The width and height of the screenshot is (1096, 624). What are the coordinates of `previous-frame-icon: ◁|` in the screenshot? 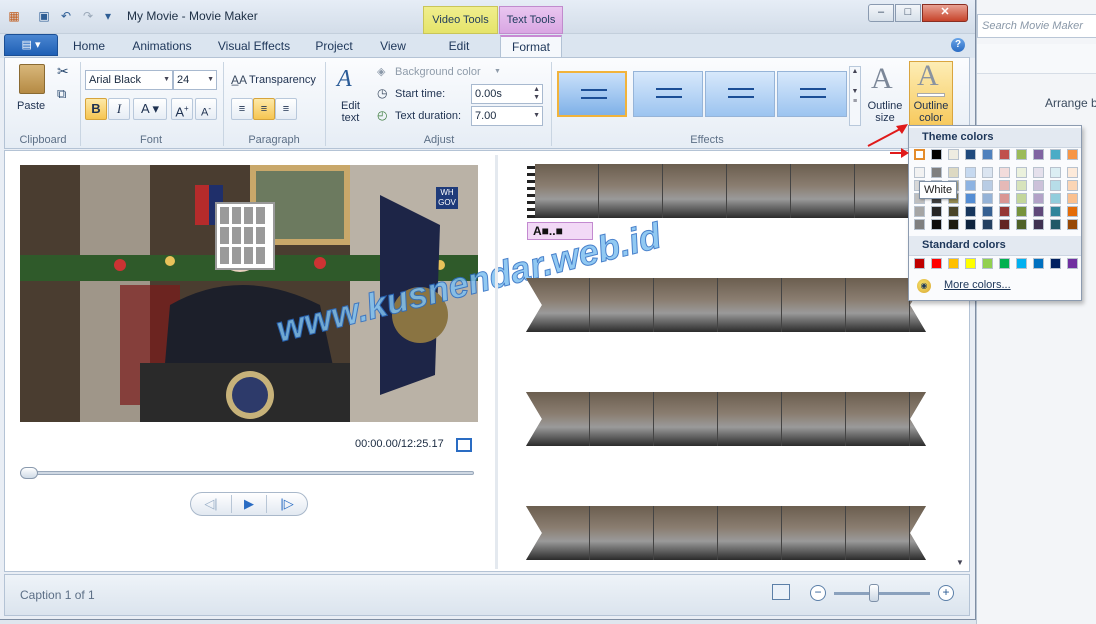 It's located at (211, 504).